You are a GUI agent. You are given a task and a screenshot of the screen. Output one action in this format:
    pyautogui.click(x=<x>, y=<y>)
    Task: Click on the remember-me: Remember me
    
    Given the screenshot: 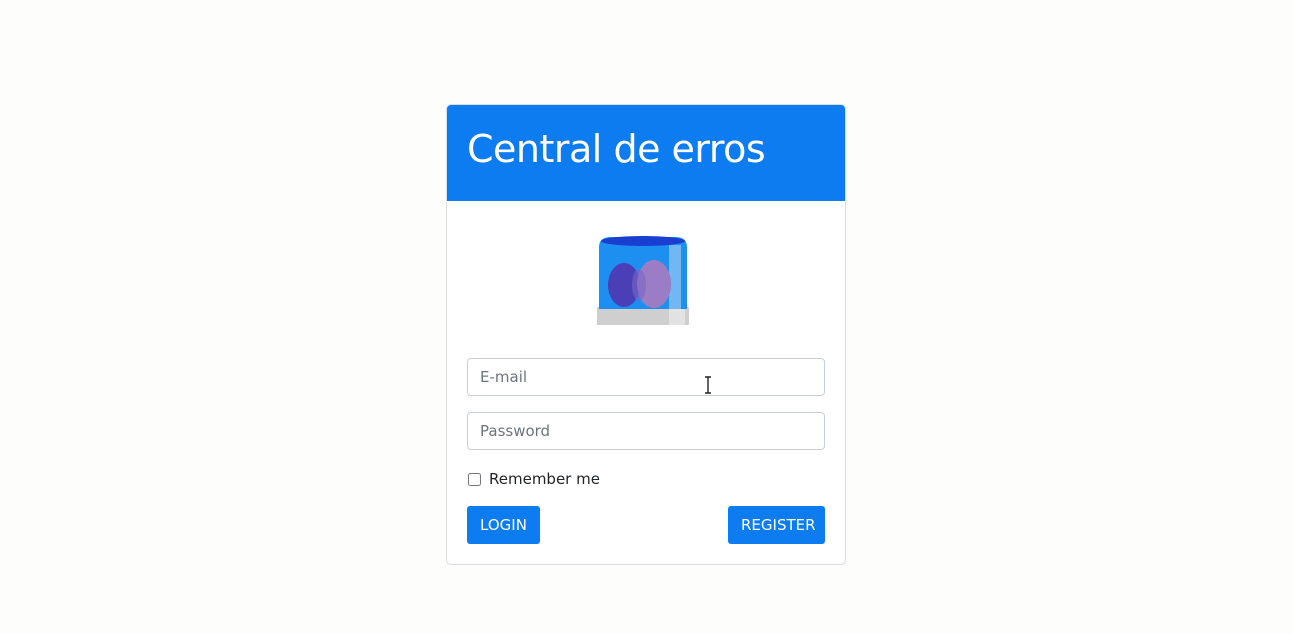 What is the action you would take?
    pyautogui.click(x=533, y=479)
    